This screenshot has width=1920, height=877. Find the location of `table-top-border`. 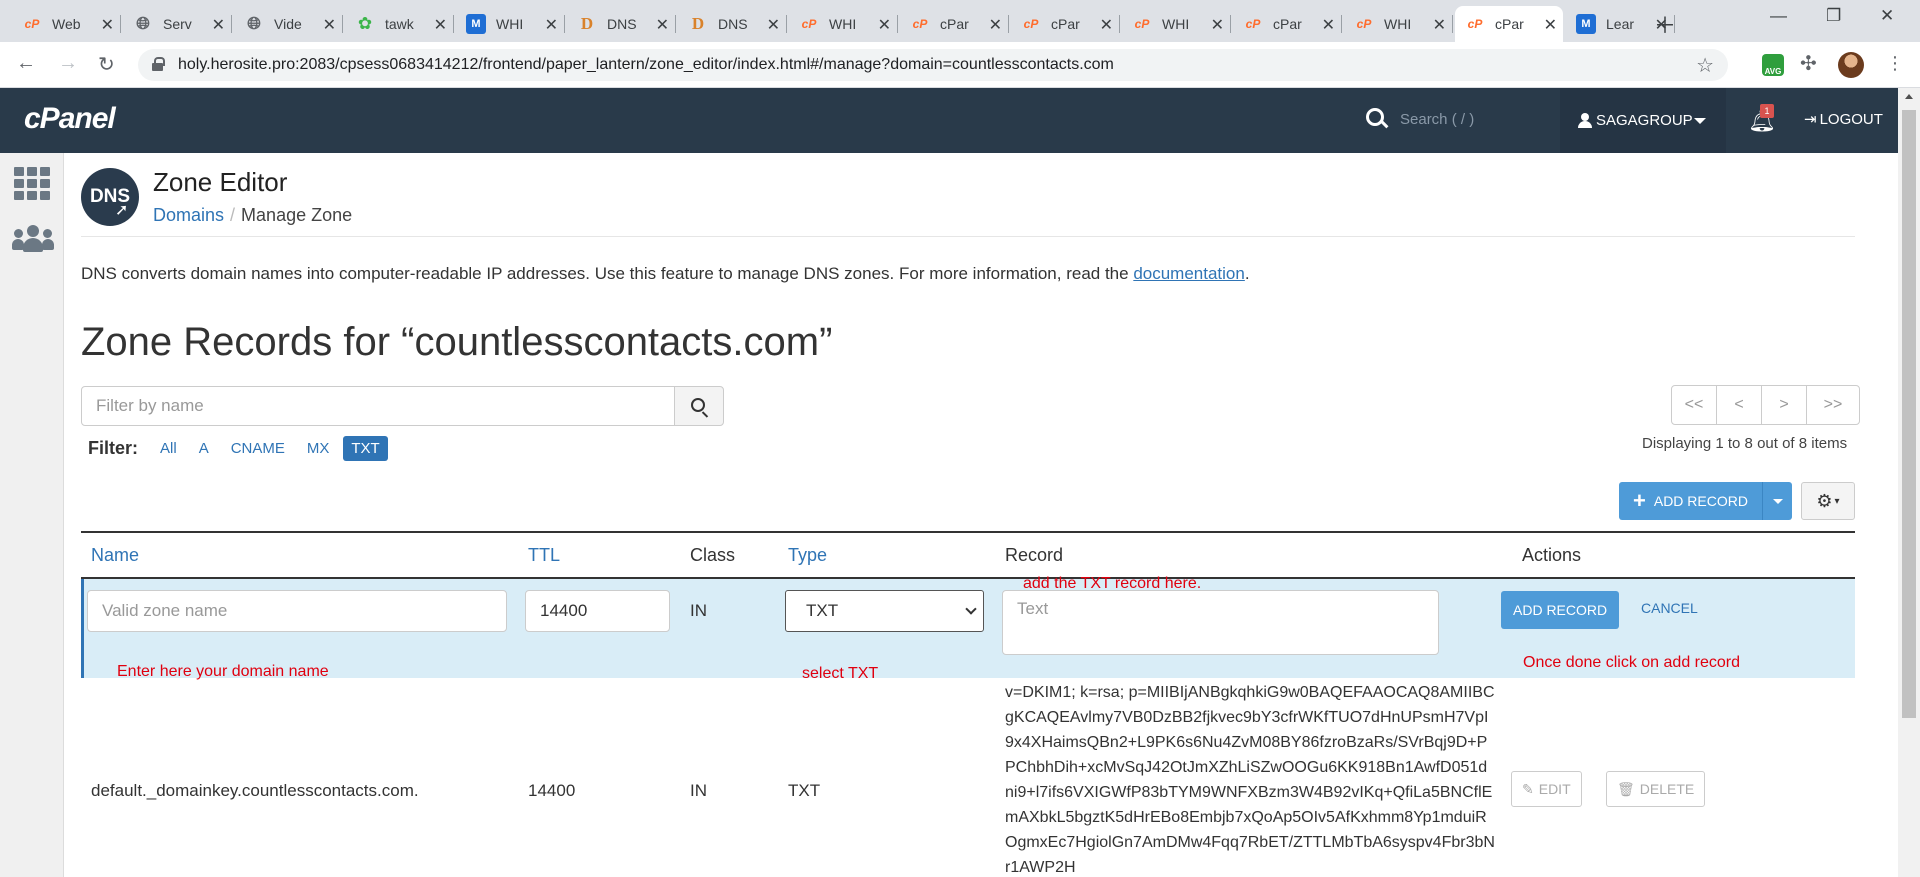

table-top-border is located at coordinates (968, 532).